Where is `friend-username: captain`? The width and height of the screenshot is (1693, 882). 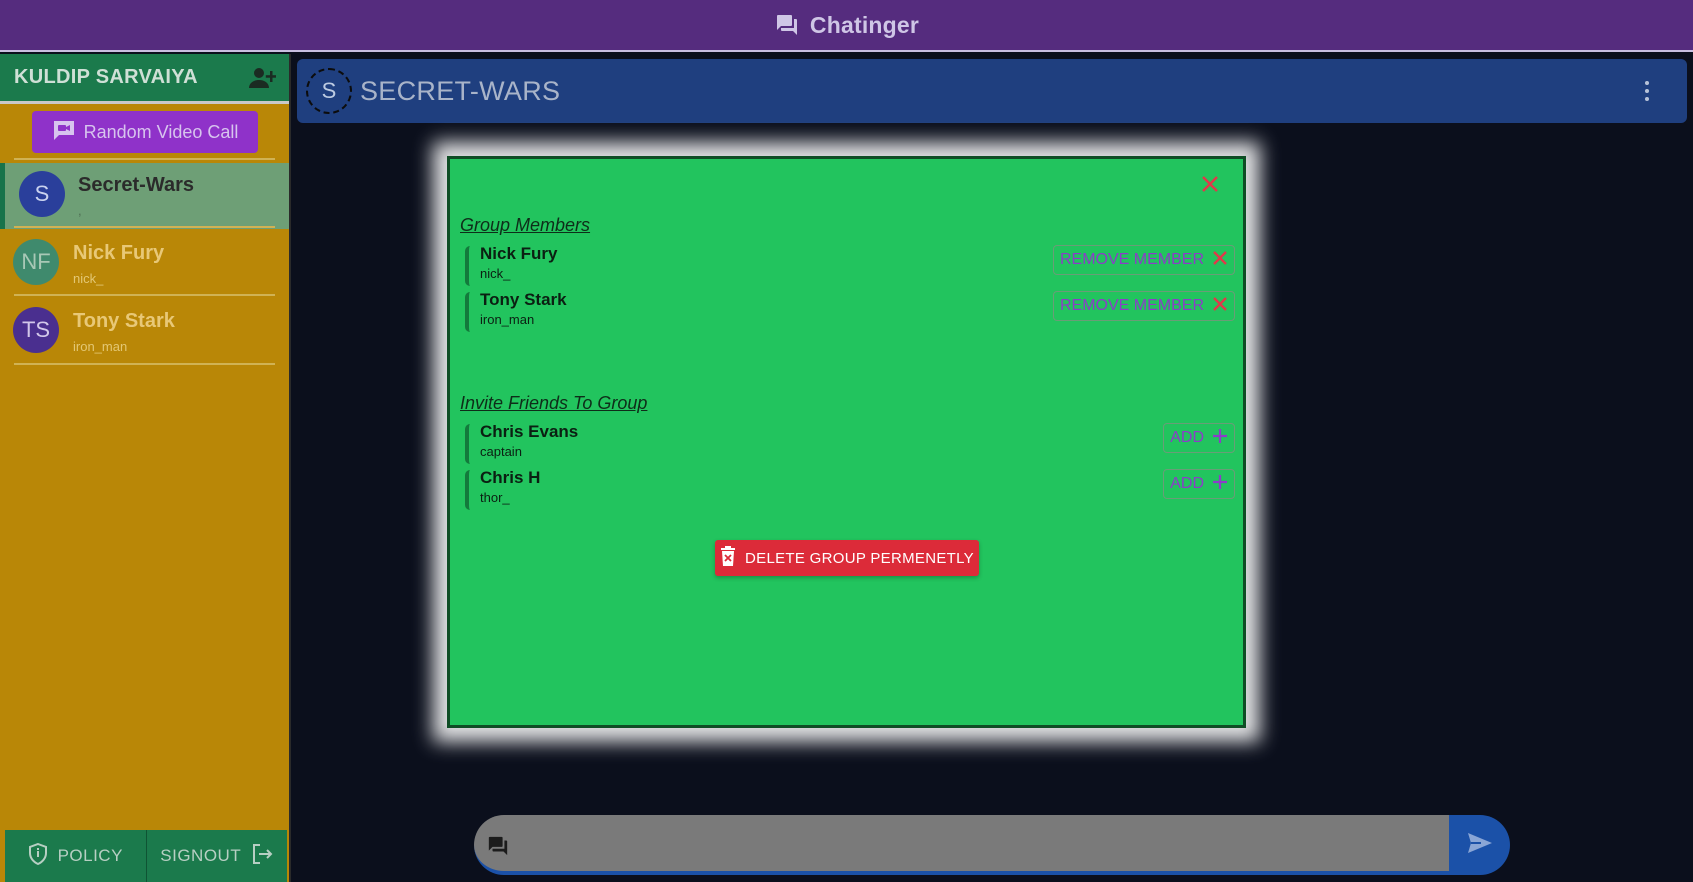
friend-username: captain is located at coordinates (501, 451).